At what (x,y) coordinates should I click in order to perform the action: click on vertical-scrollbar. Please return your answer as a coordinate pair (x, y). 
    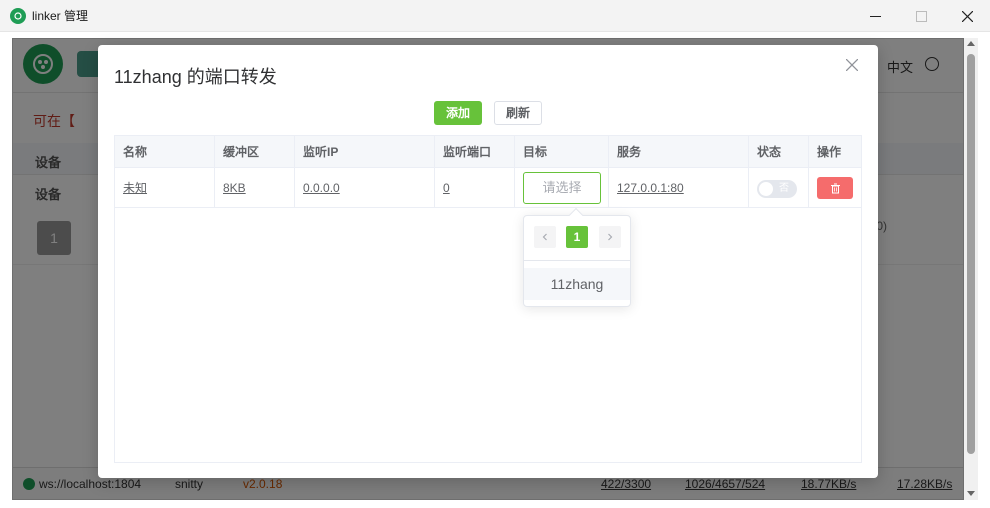
    Looking at the image, I should click on (971, 269).